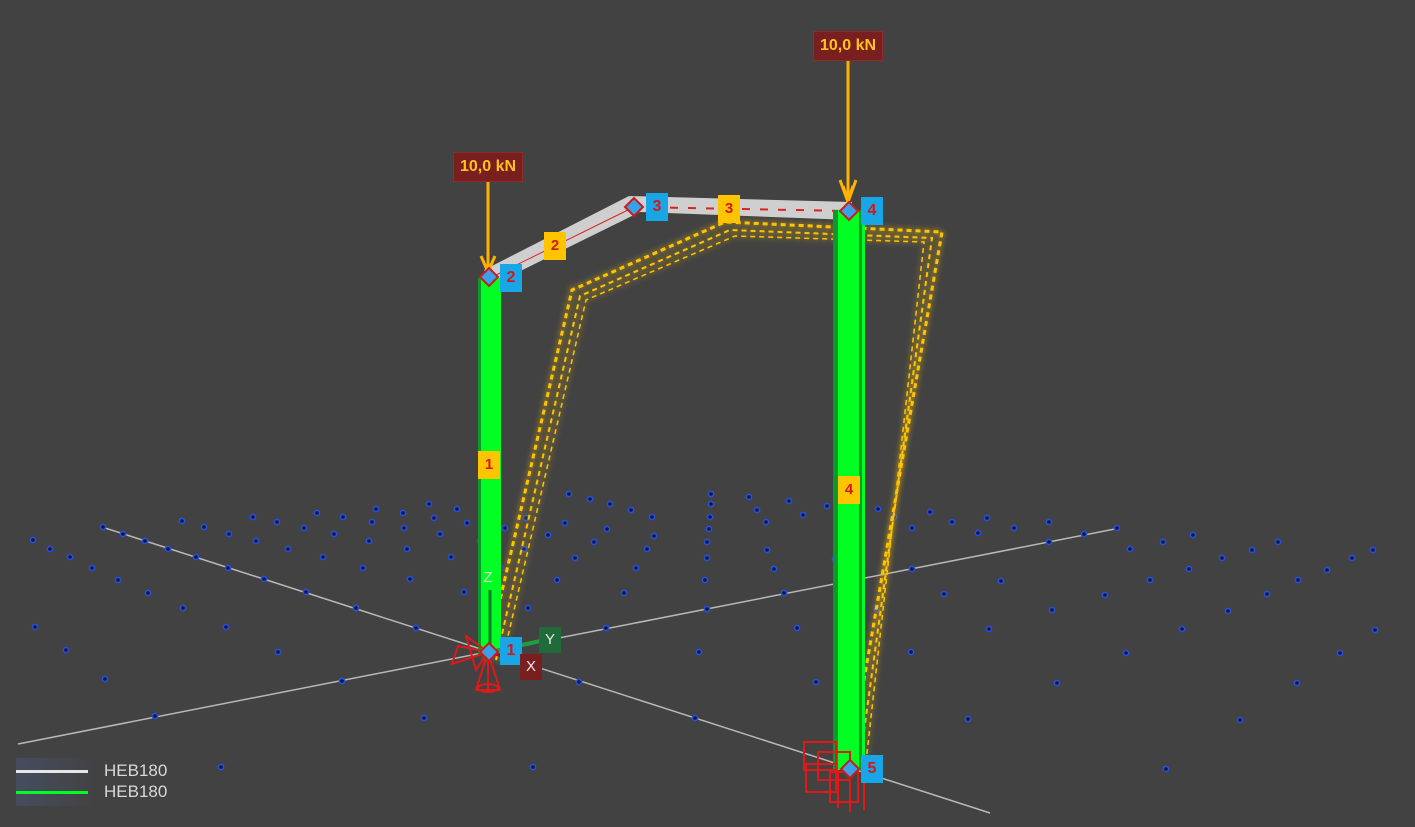  I want to click on member-label-4: 4, so click(849, 490).